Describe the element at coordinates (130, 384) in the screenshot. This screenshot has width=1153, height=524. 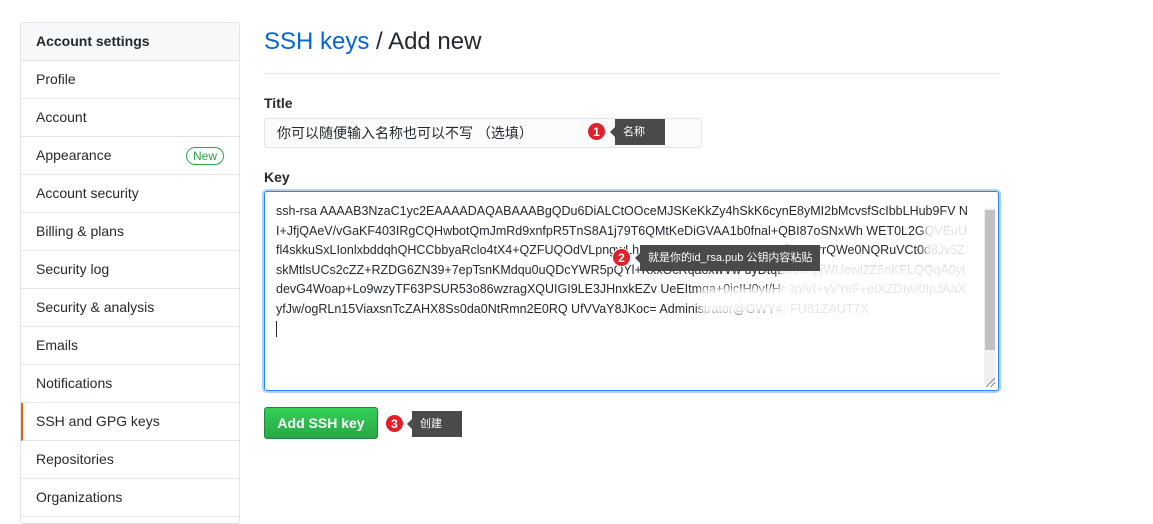
I see `sidebar-item-notifications: Notifications` at that location.